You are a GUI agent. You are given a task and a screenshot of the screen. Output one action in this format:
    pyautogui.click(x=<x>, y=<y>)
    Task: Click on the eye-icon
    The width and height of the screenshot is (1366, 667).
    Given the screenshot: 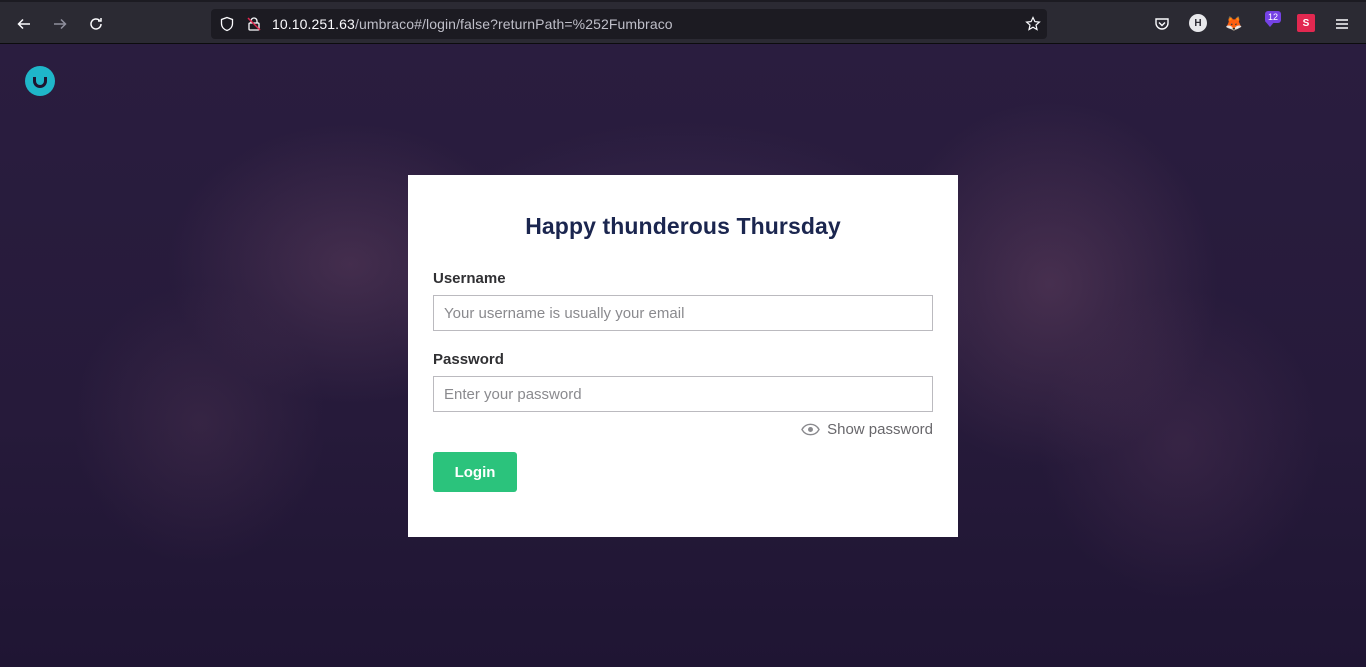 What is the action you would take?
    pyautogui.click(x=810, y=429)
    